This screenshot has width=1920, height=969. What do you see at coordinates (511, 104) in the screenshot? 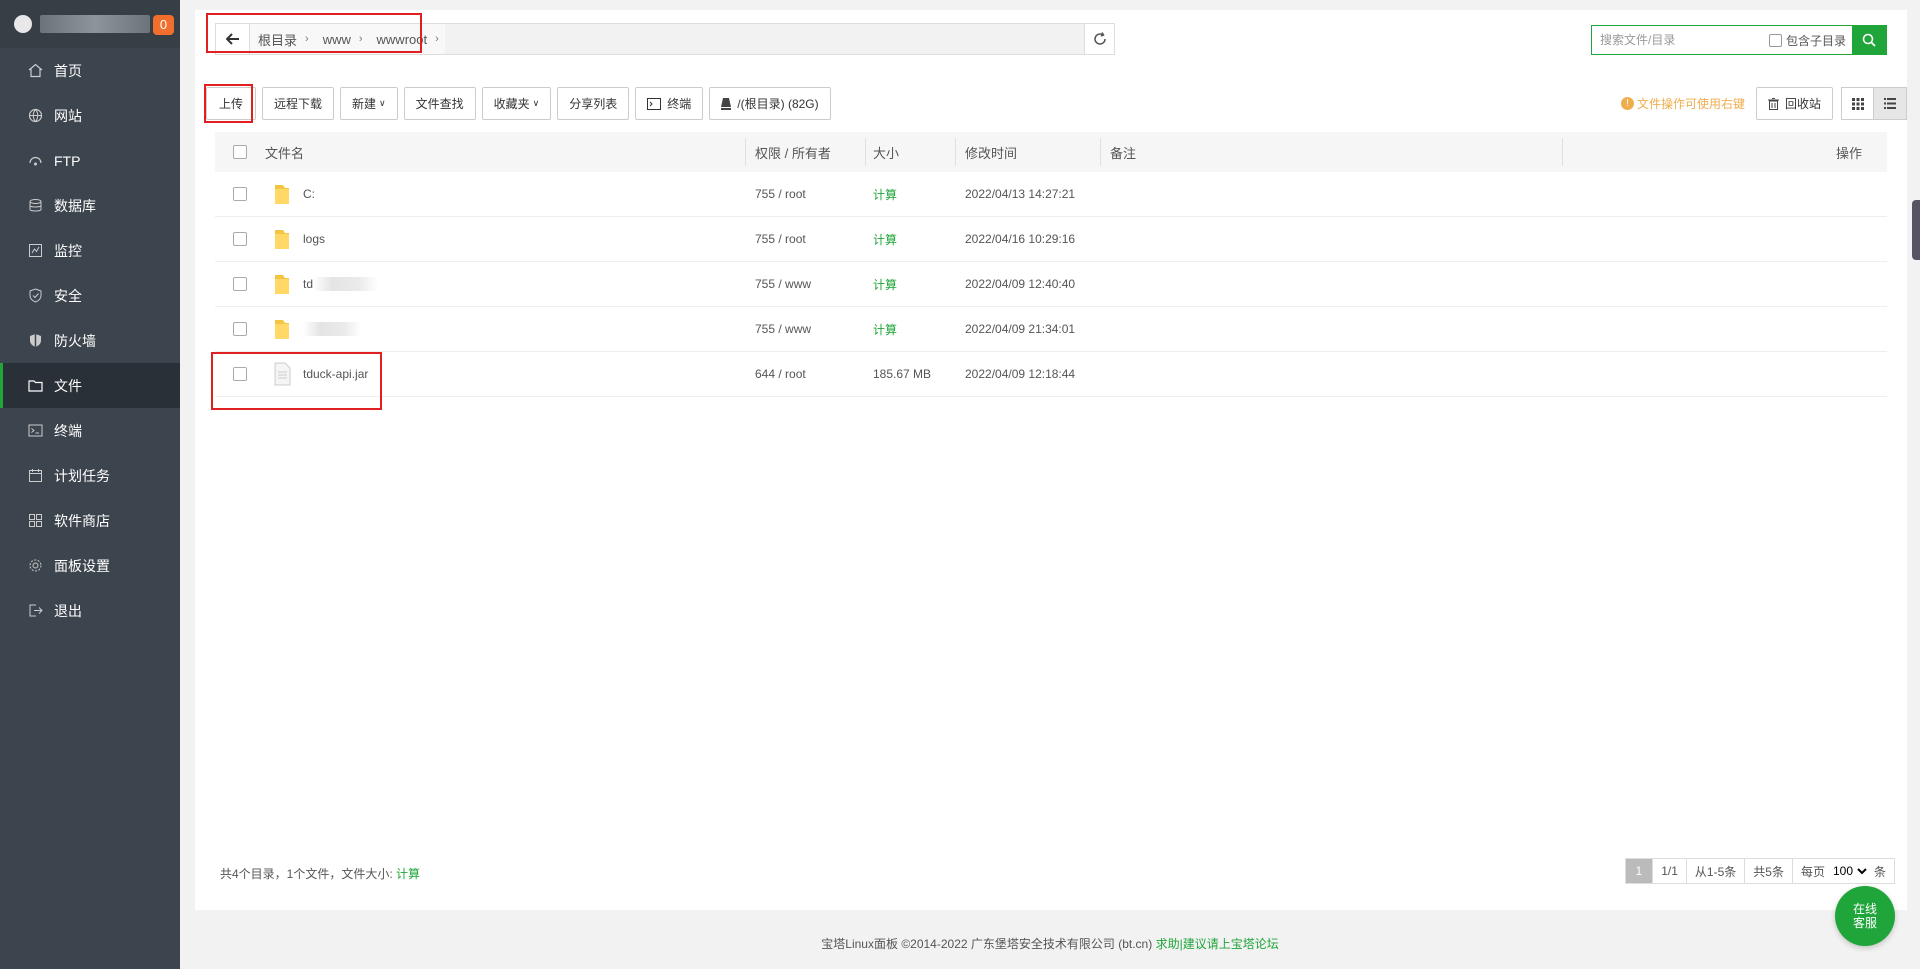
I see `favorites-label: 收藏夹` at bounding box center [511, 104].